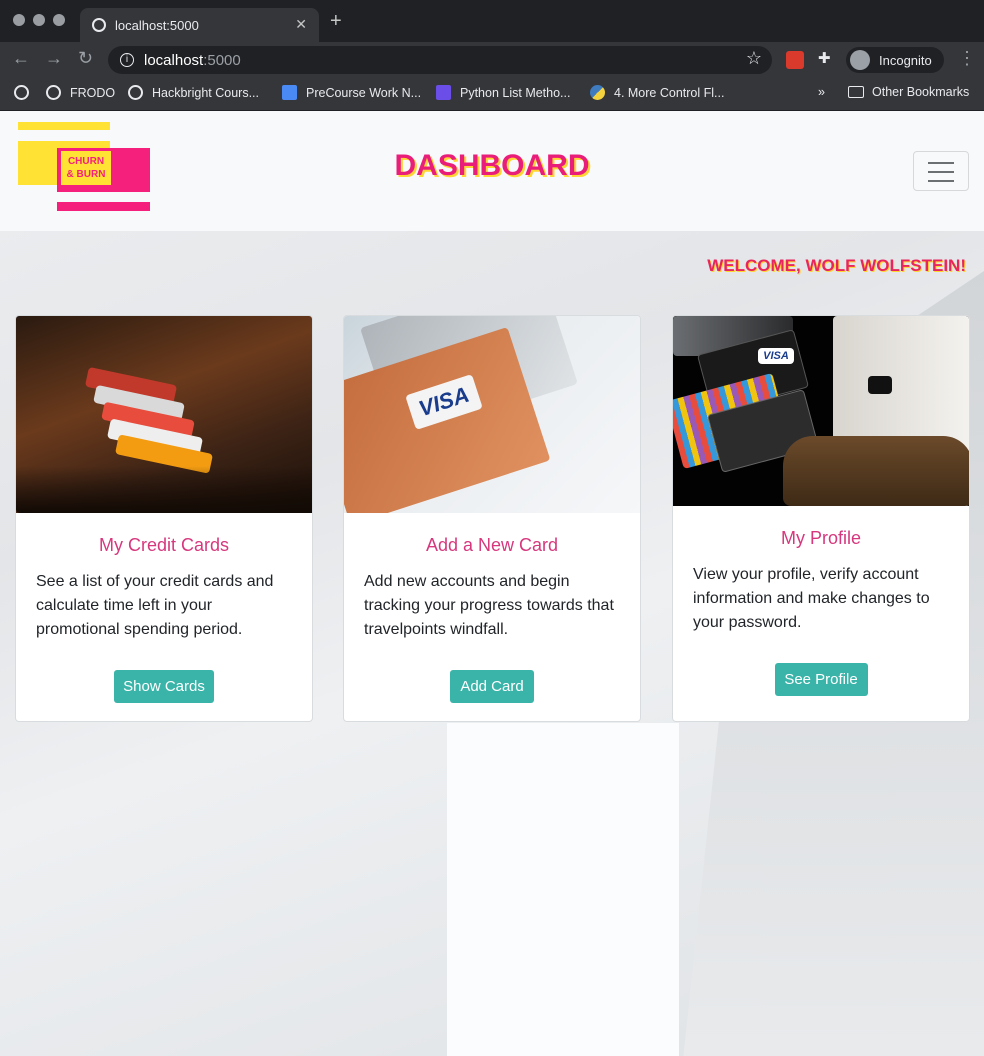 The width and height of the screenshot is (984, 1056). Describe the element at coordinates (492, 21) in the screenshot. I see `browser-tab-strip: localhost:5000 ✕ +` at that location.